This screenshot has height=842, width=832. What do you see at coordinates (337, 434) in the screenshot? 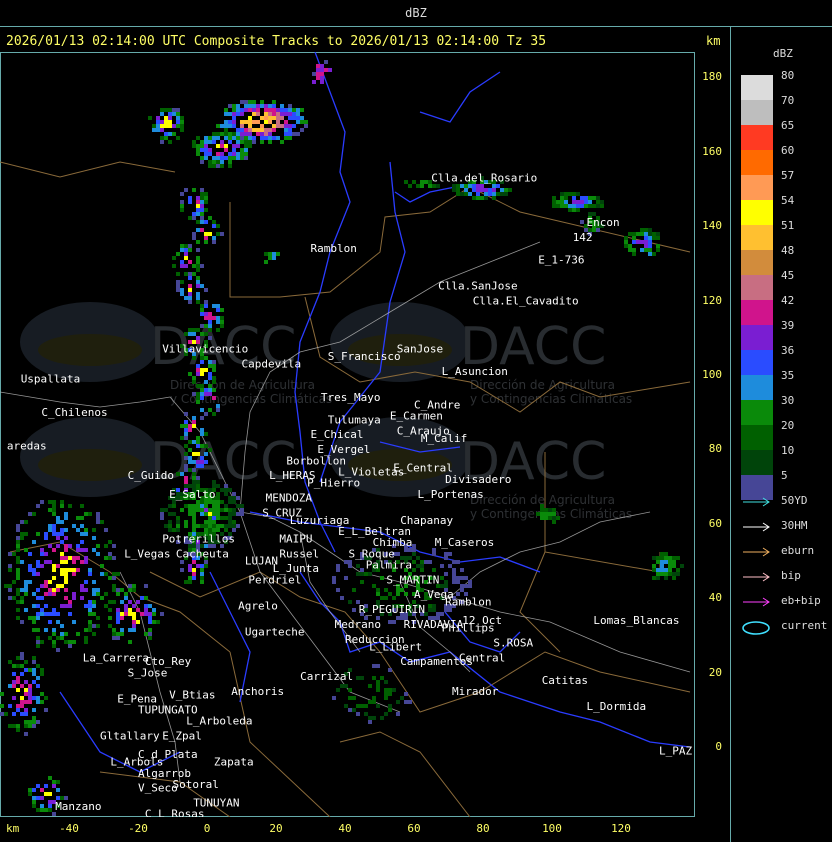
I see `place-label: E_Chical` at bounding box center [337, 434].